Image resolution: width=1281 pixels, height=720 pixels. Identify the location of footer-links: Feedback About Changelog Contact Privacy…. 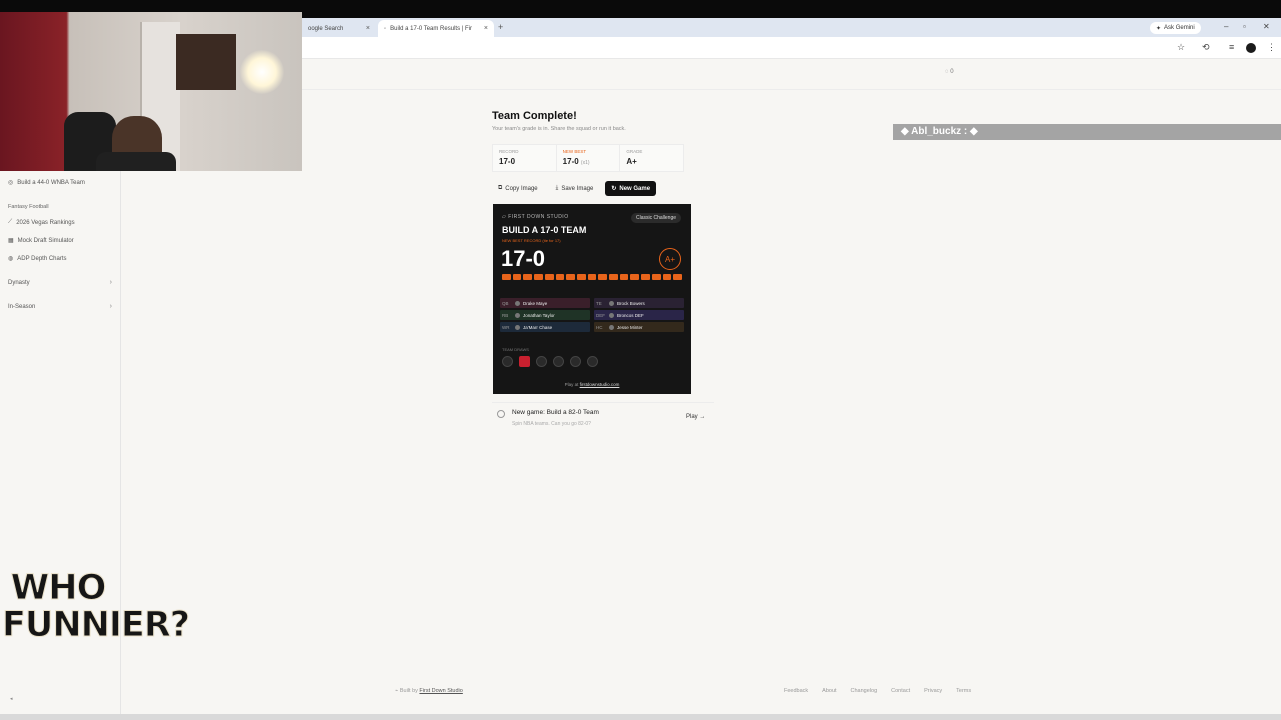
(877, 691).